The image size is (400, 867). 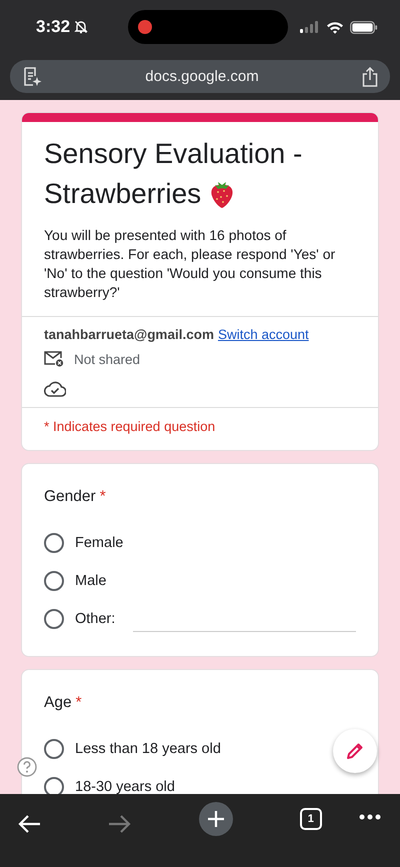 I want to click on form-description: You will be presented with 16 photos of strawberries. For each, please respond 'Yes' or 'No' to the question 'Would you consume this strawberry?', so click(x=190, y=264).